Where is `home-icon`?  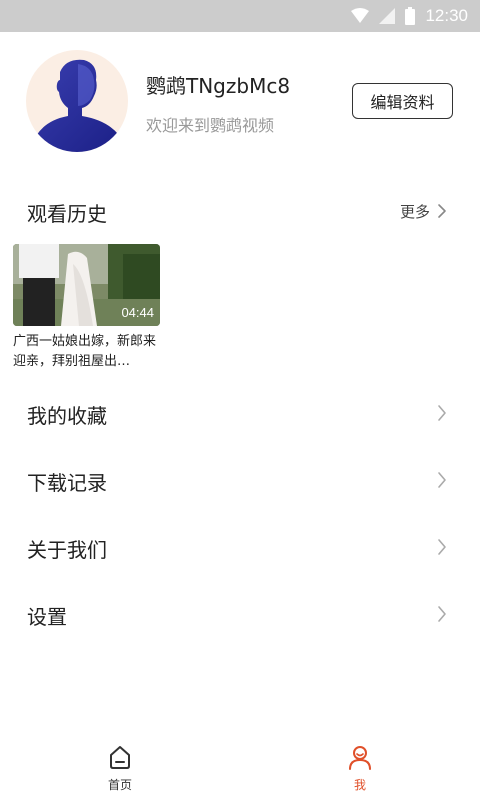 home-icon is located at coordinates (120, 757).